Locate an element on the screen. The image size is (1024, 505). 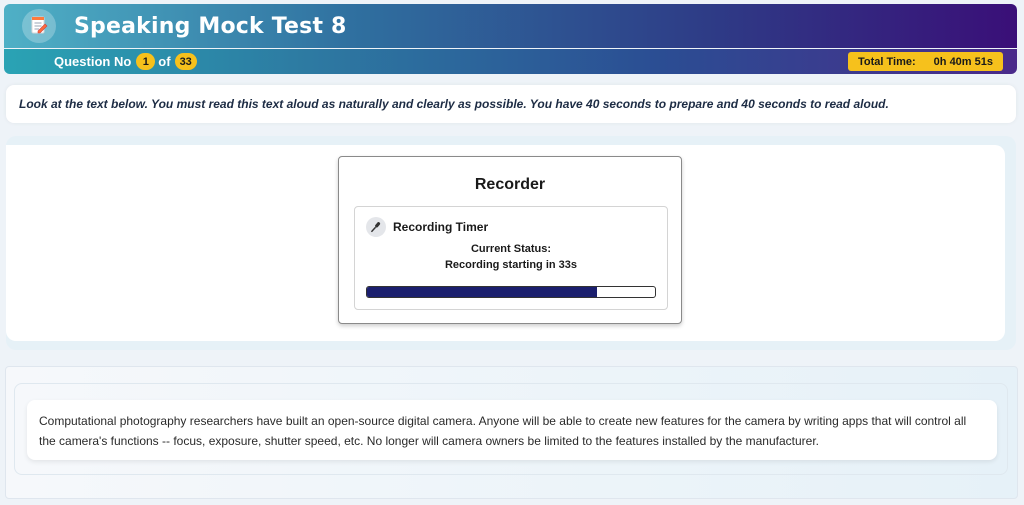
header-bar: Speaking Mock Test 8 is located at coordinates (510, 26).